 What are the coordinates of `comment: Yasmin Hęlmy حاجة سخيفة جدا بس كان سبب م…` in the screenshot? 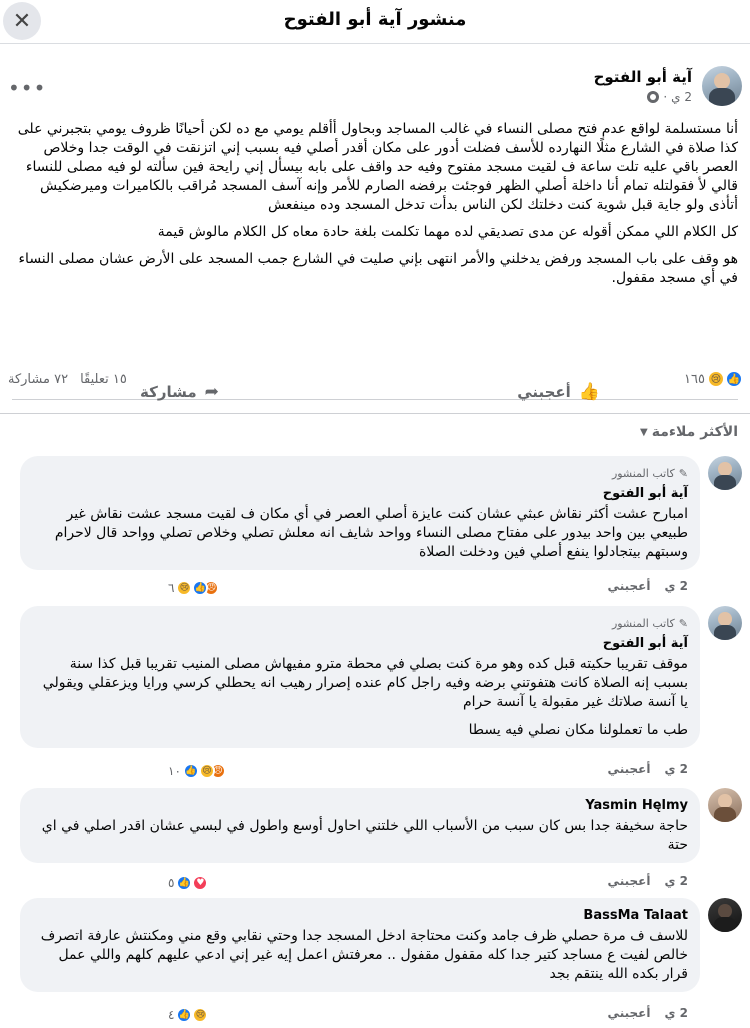 It's located at (375, 842).